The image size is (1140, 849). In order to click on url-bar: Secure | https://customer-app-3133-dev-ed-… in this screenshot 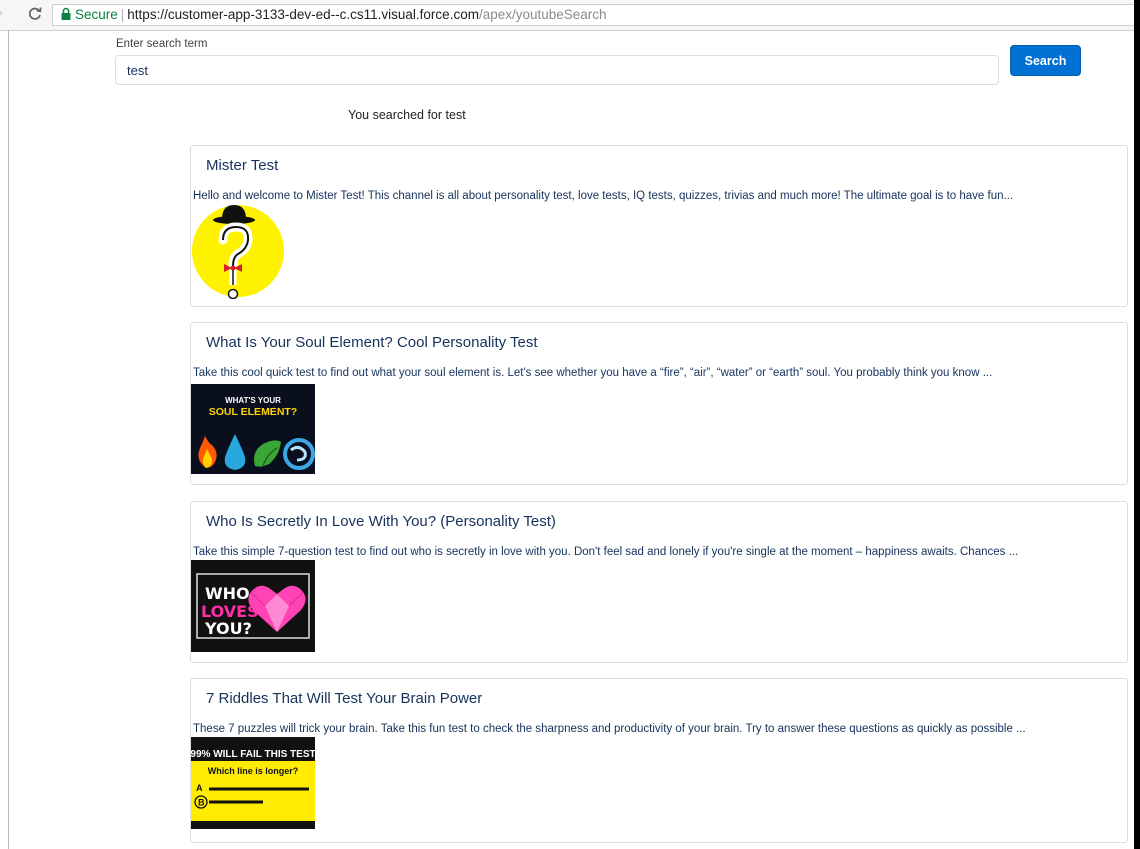, I will do `click(593, 15)`.